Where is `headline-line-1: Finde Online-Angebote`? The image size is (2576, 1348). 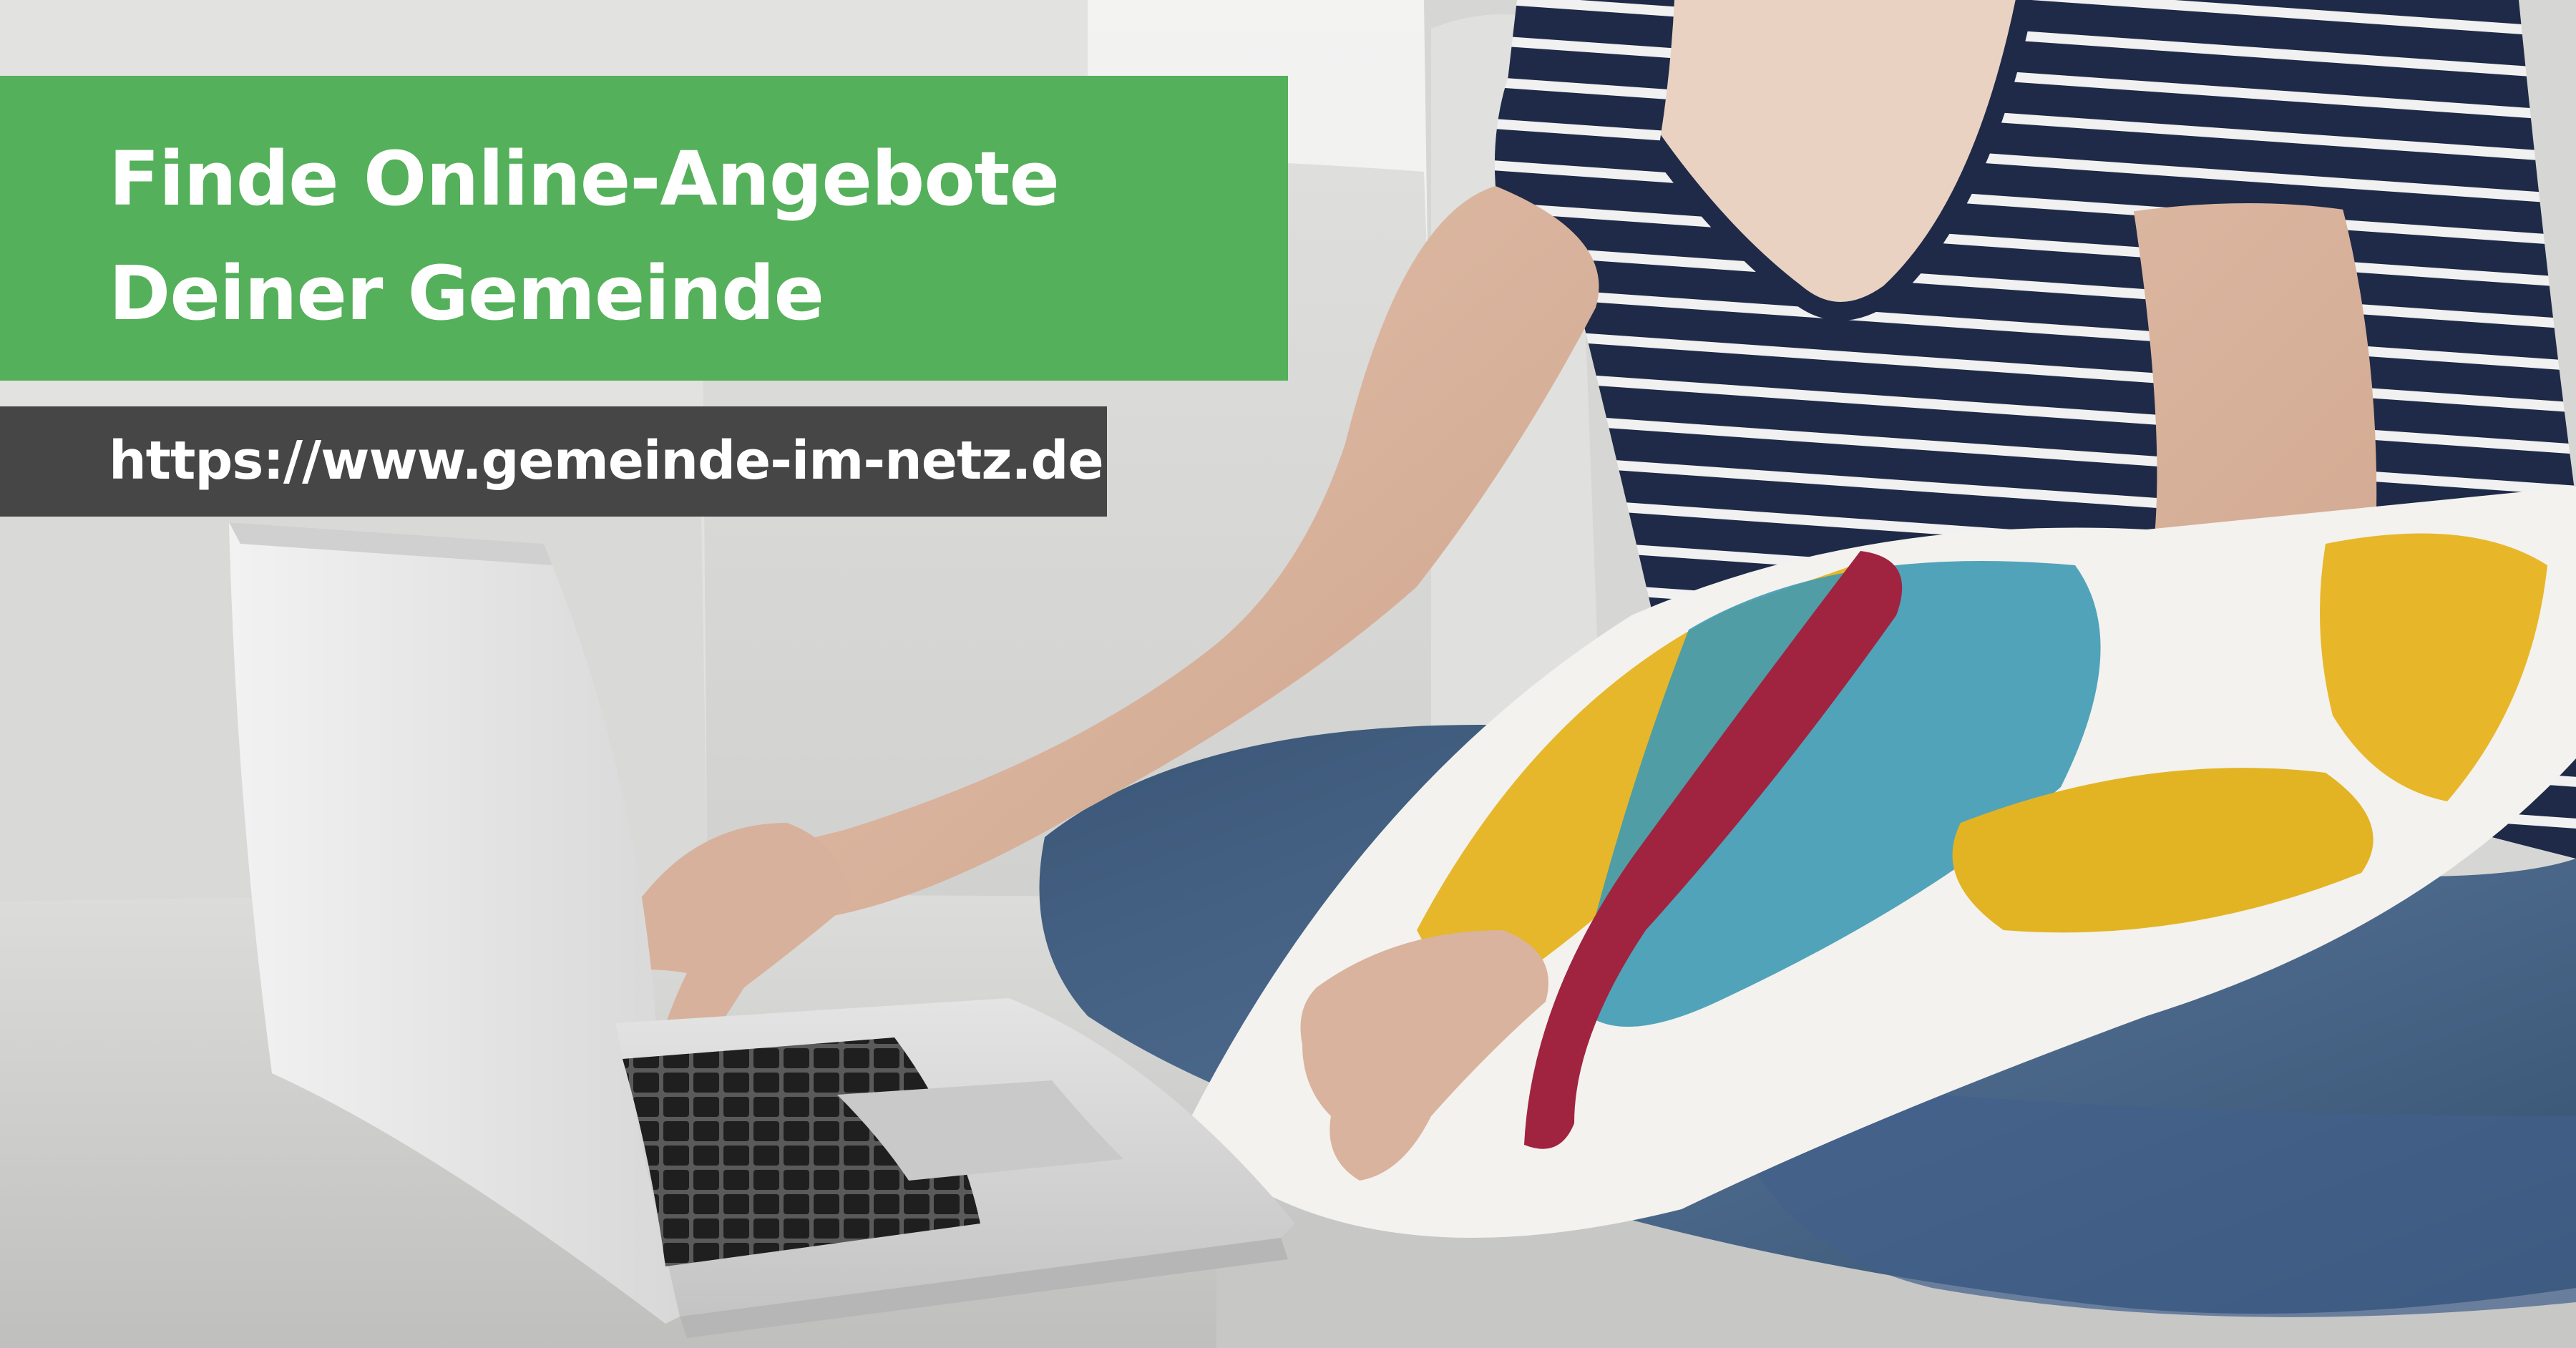 headline-line-1: Finde Online-Angebote is located at coordinates (584, 179).